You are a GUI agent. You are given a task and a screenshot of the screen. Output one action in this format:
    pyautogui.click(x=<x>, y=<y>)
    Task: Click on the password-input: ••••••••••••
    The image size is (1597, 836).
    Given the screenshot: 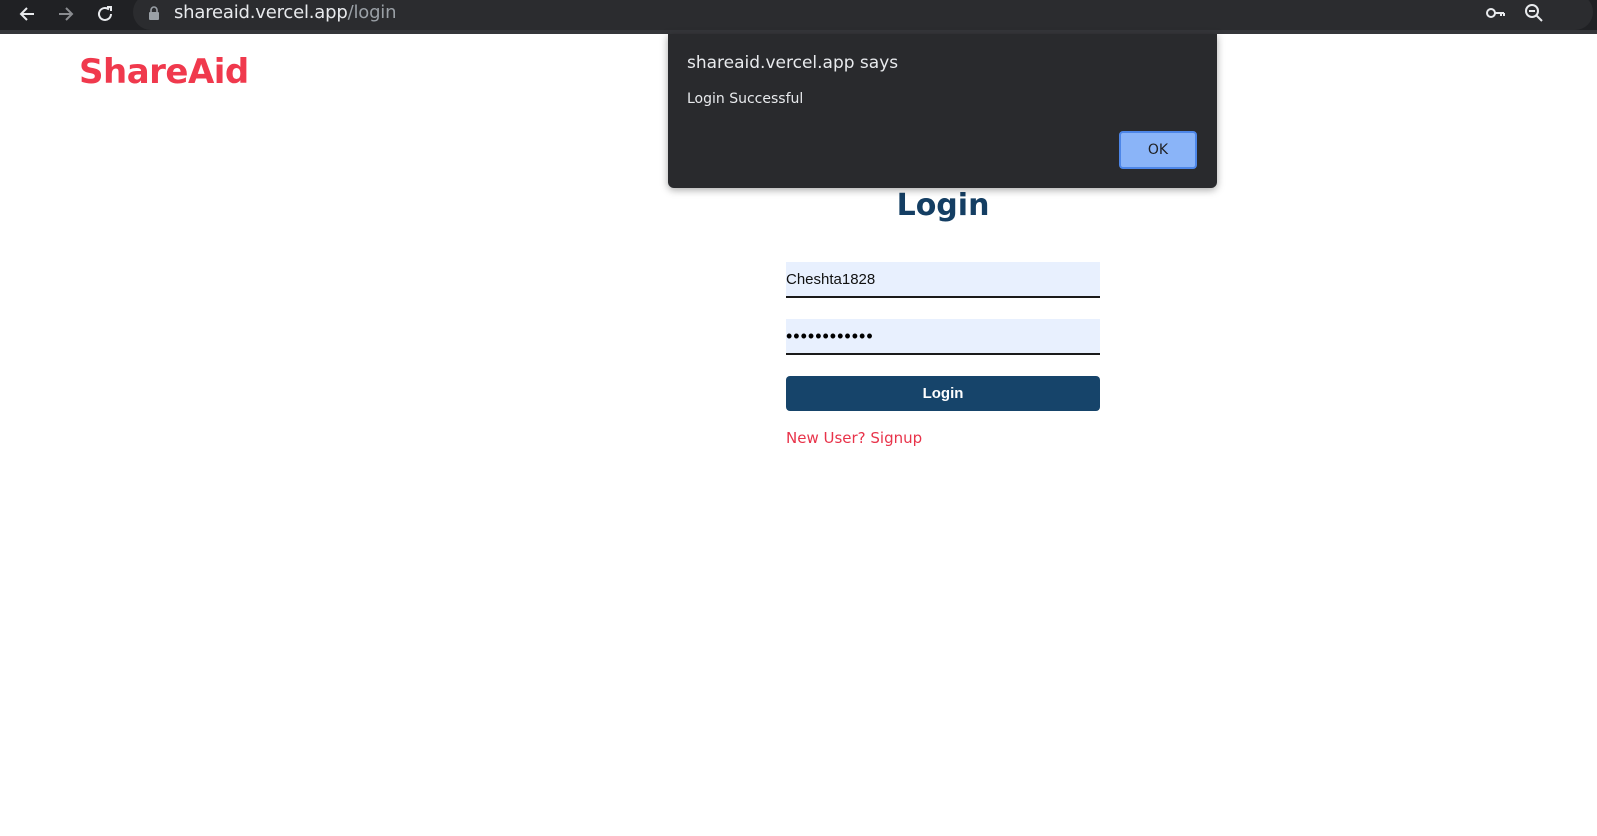 What is the action you would take?
    pyautogui.click(x=830, y=336)
    